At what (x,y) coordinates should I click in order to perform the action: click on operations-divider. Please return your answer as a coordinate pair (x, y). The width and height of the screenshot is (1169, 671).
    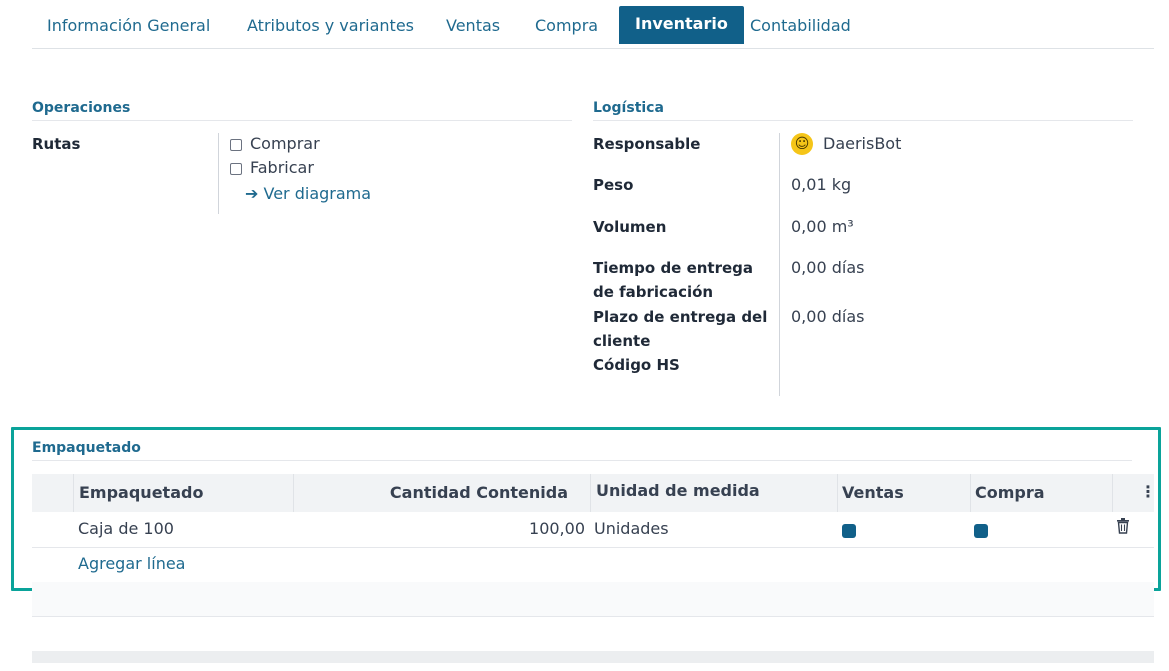
    Looking at the image, I should click on (302, 120).